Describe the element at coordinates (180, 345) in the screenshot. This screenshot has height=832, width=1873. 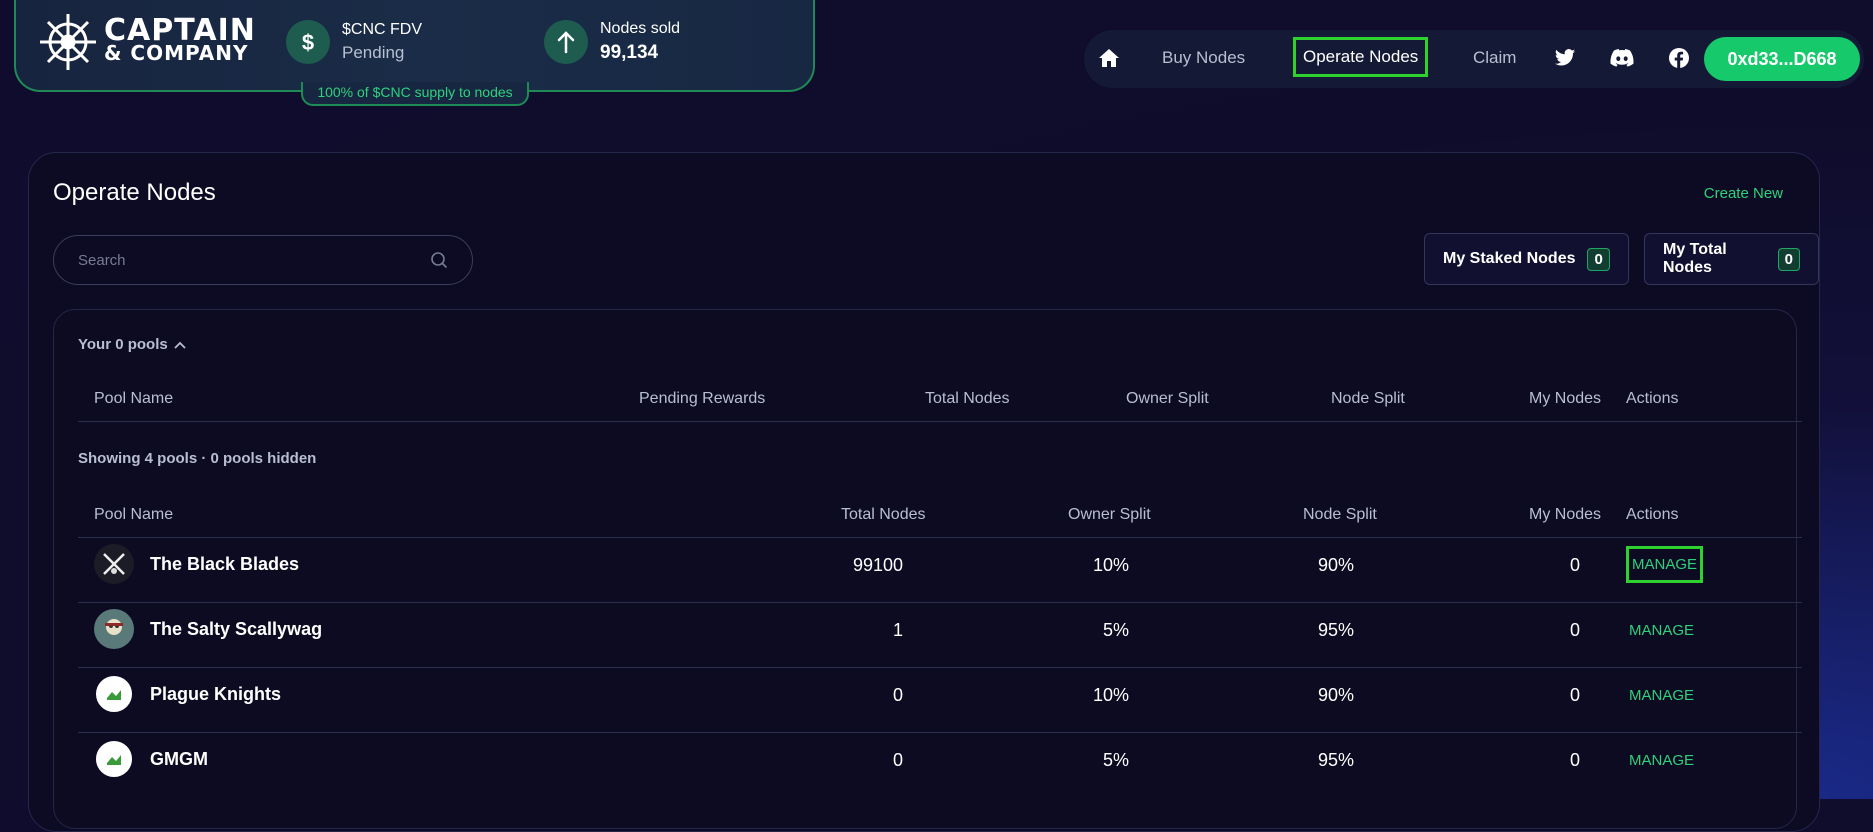
I see `chevron-up-icon` at that location.